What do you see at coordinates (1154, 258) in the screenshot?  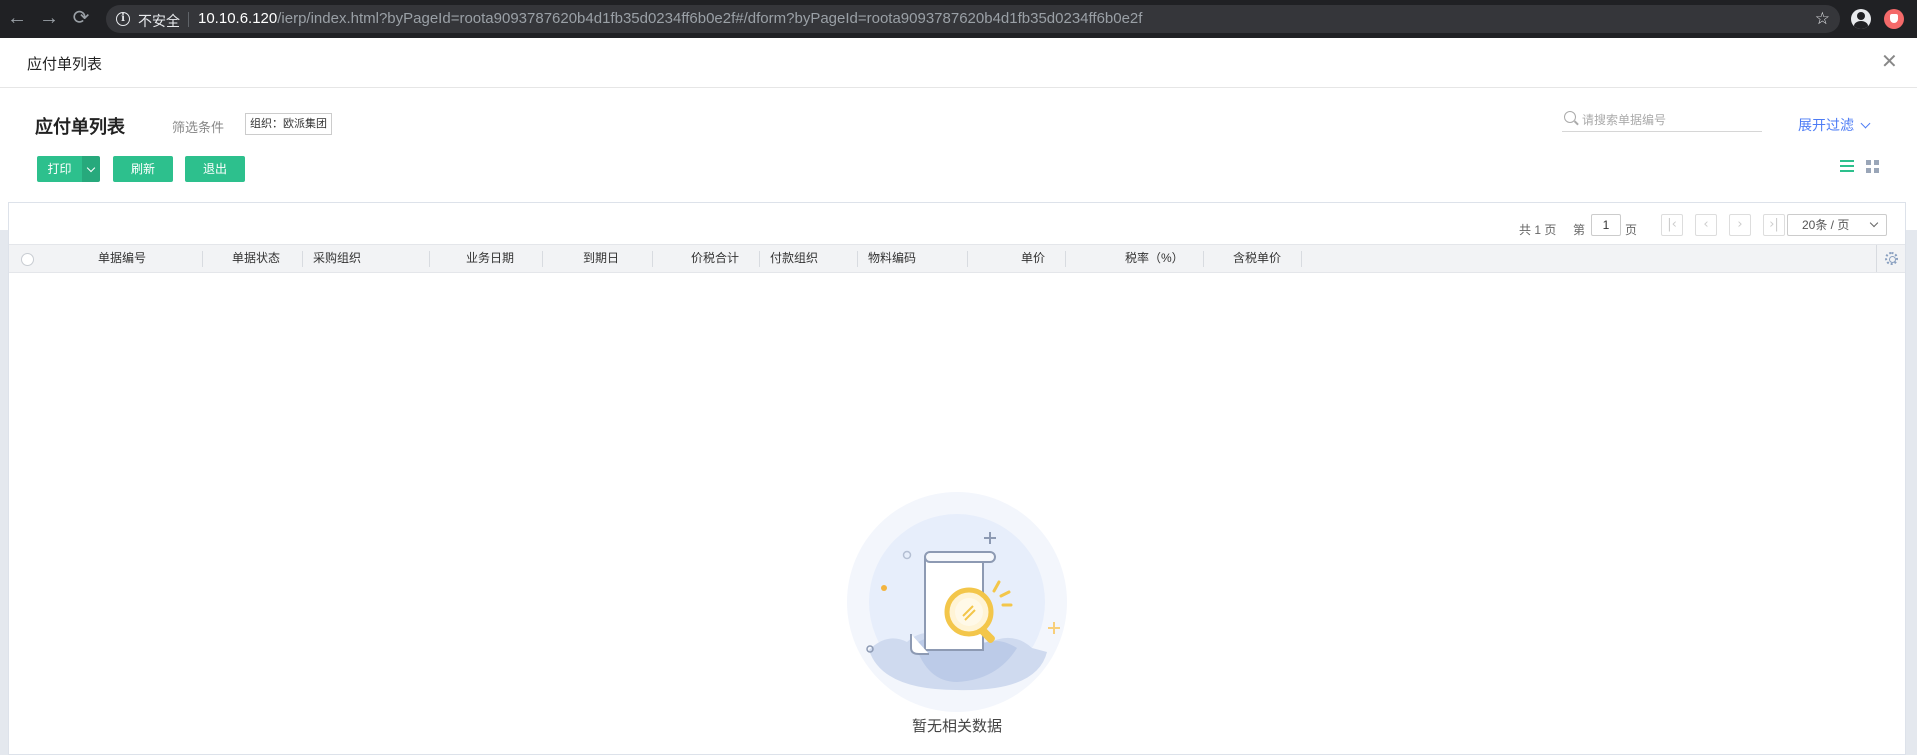 I see `column-header: 税率（%）` at bounding box center [1154, 258].